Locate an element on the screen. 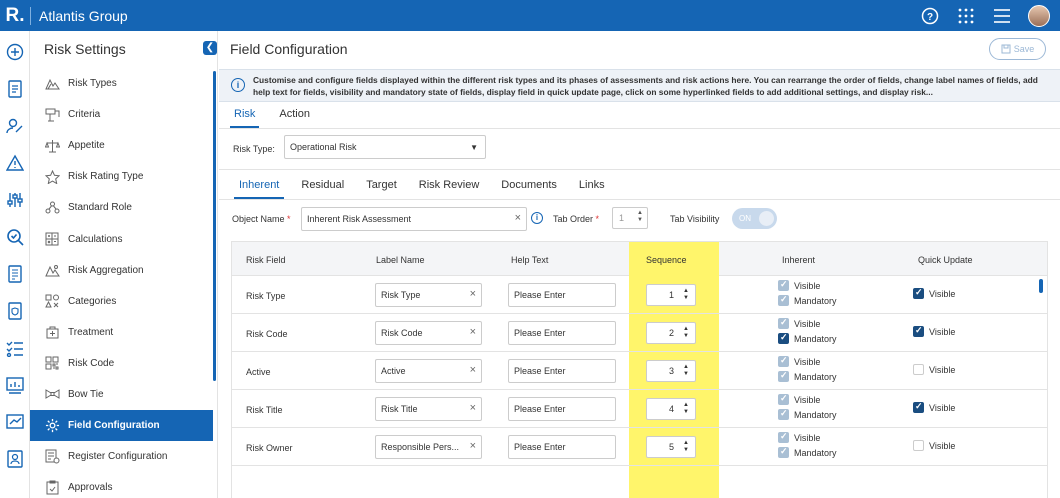 Image resolution: width=1060 pixels, height=498 pixels. help-icon: ? is located at coordinates (930, 16).